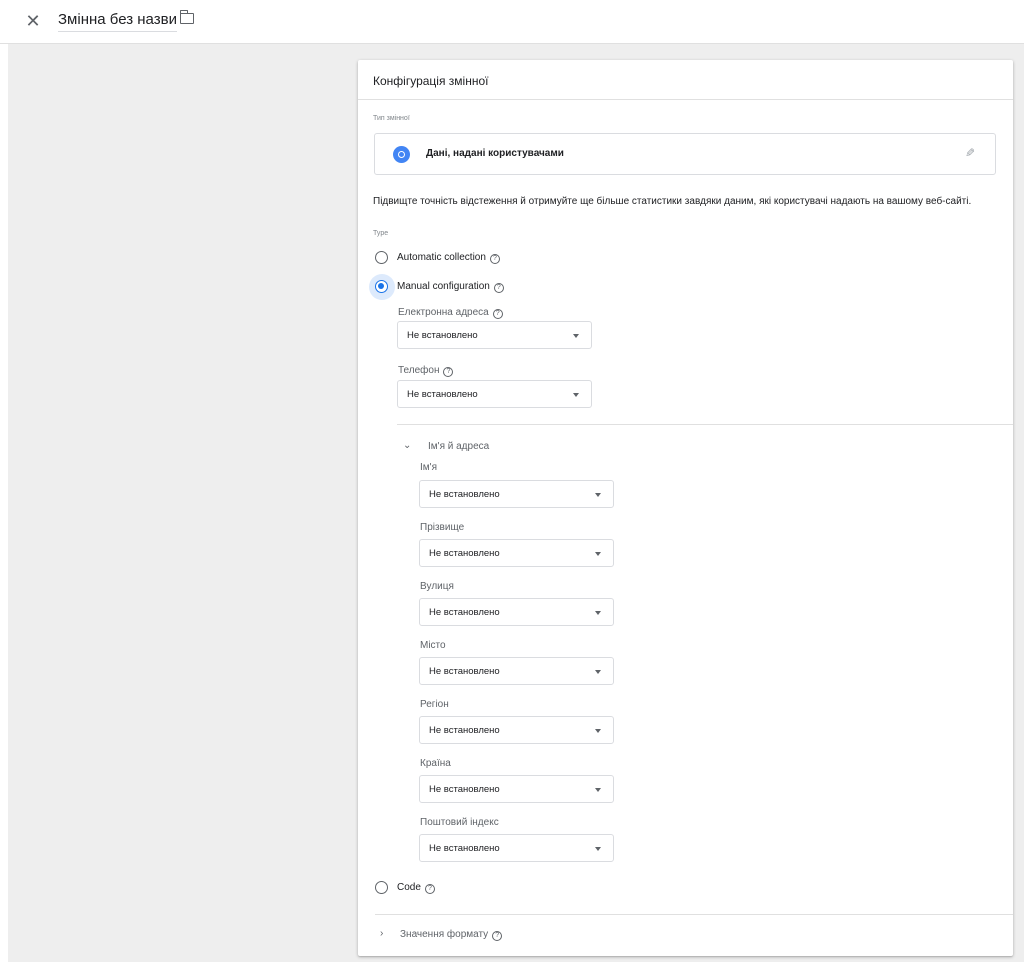  Describe the element at coordinates (512, 22) in the screenshot. I see `top-bar: ✕ Змінна без назви` at that location.